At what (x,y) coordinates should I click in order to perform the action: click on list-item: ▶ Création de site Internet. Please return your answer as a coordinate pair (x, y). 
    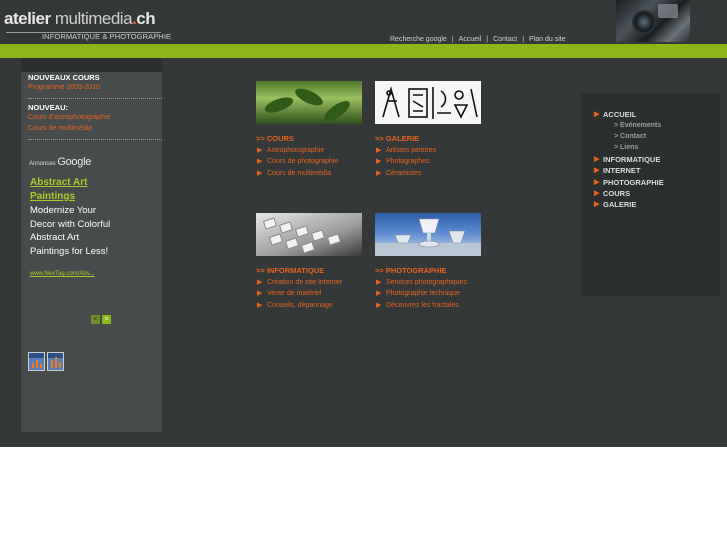
    Looking at the image, I should click on (299, 282).